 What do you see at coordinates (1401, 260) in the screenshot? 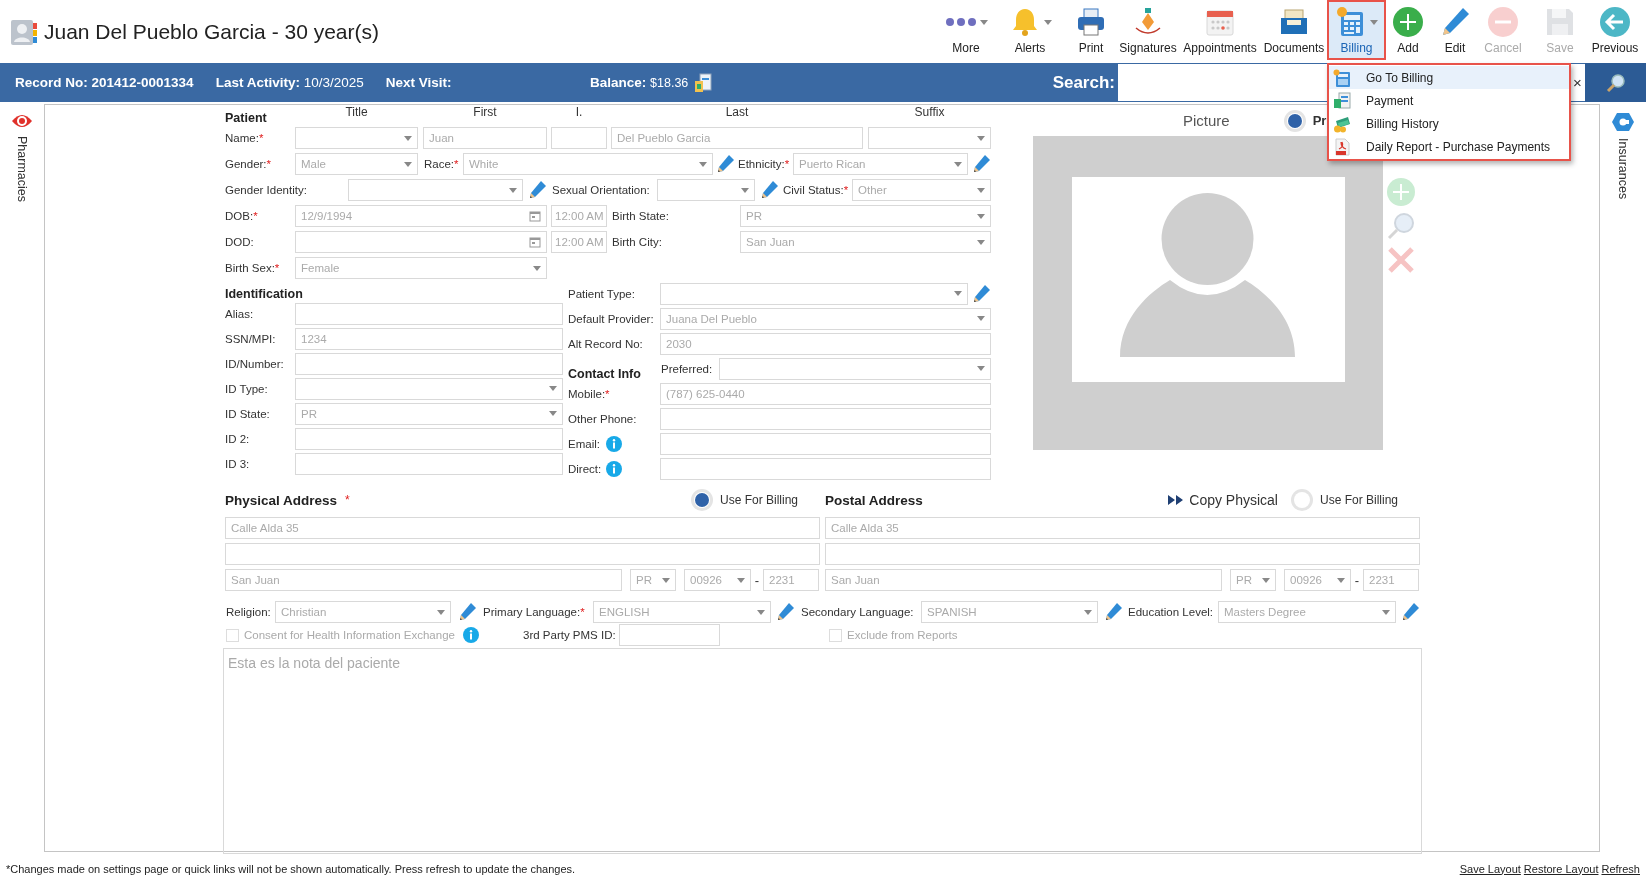
I see `close-icon` at bounding box center [1401, 260].